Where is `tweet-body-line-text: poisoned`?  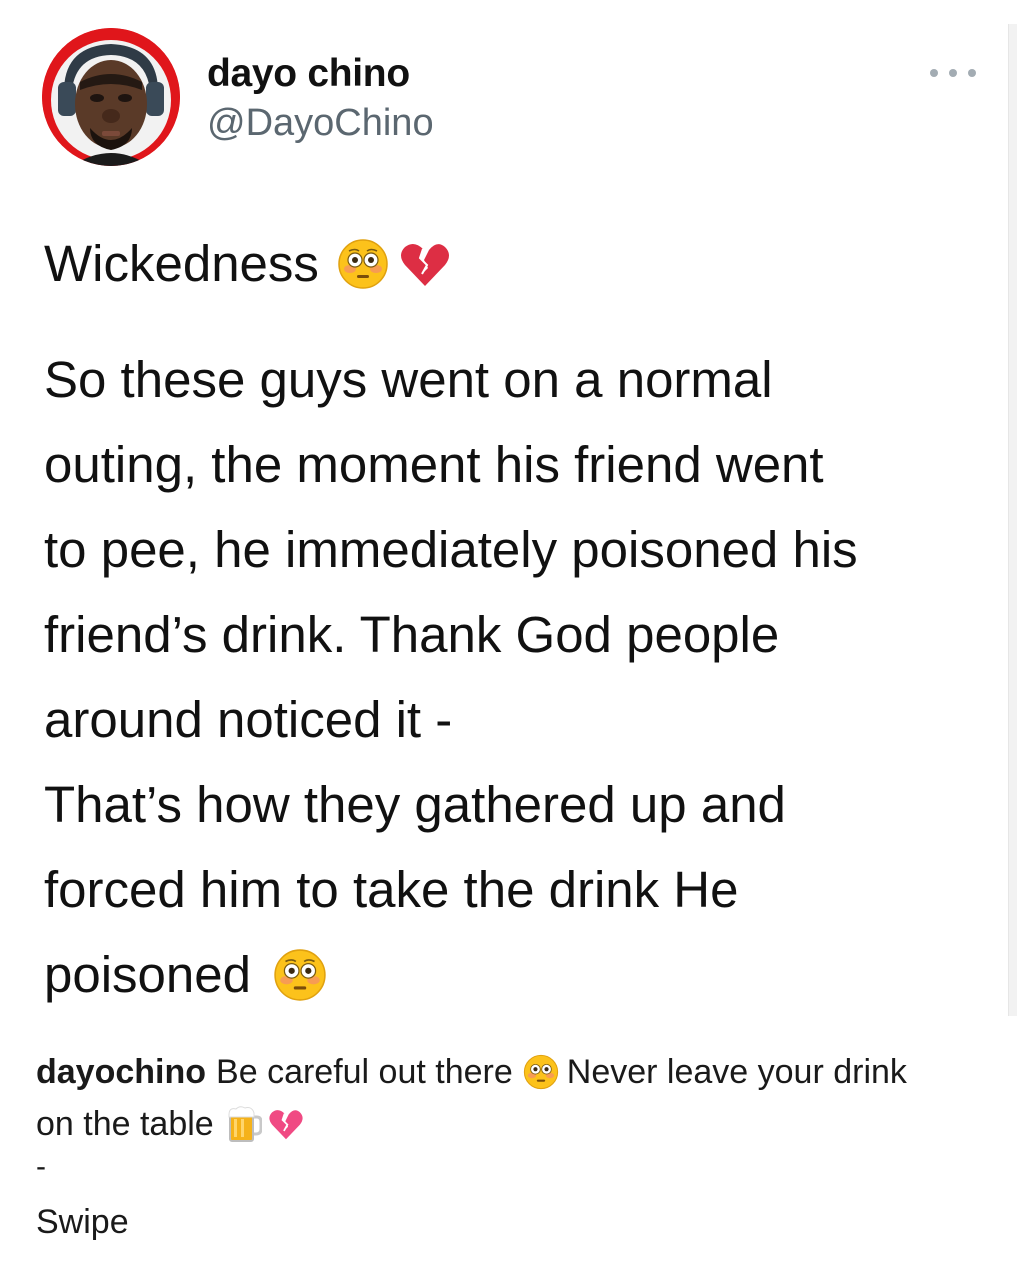
tweet-body-line-text: poisoned is located at coordinates (148, 974).